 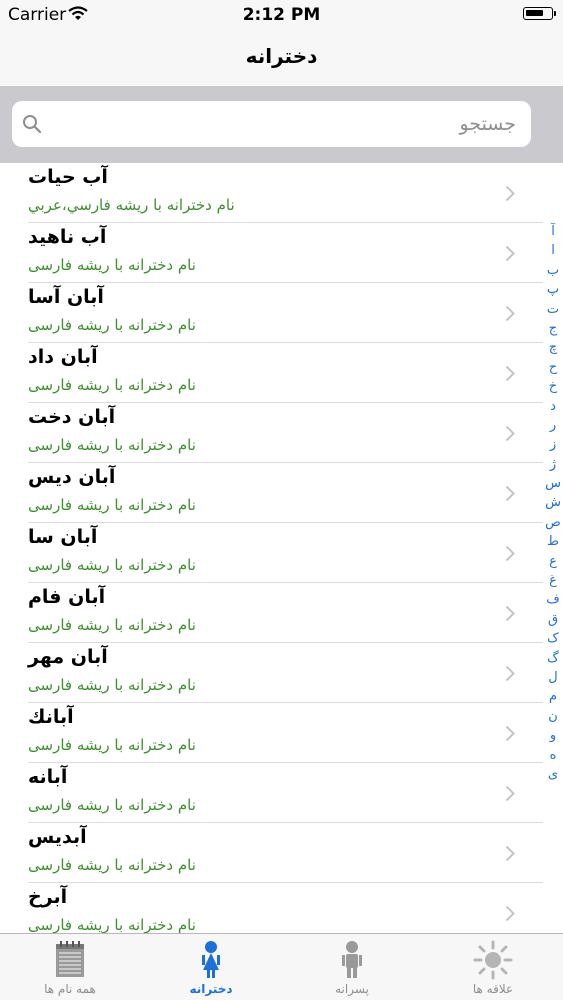 What do you see at coordinates (553, 270) in the screenshot?
I see `index-letter: ب` at bounding box center [553, 270].